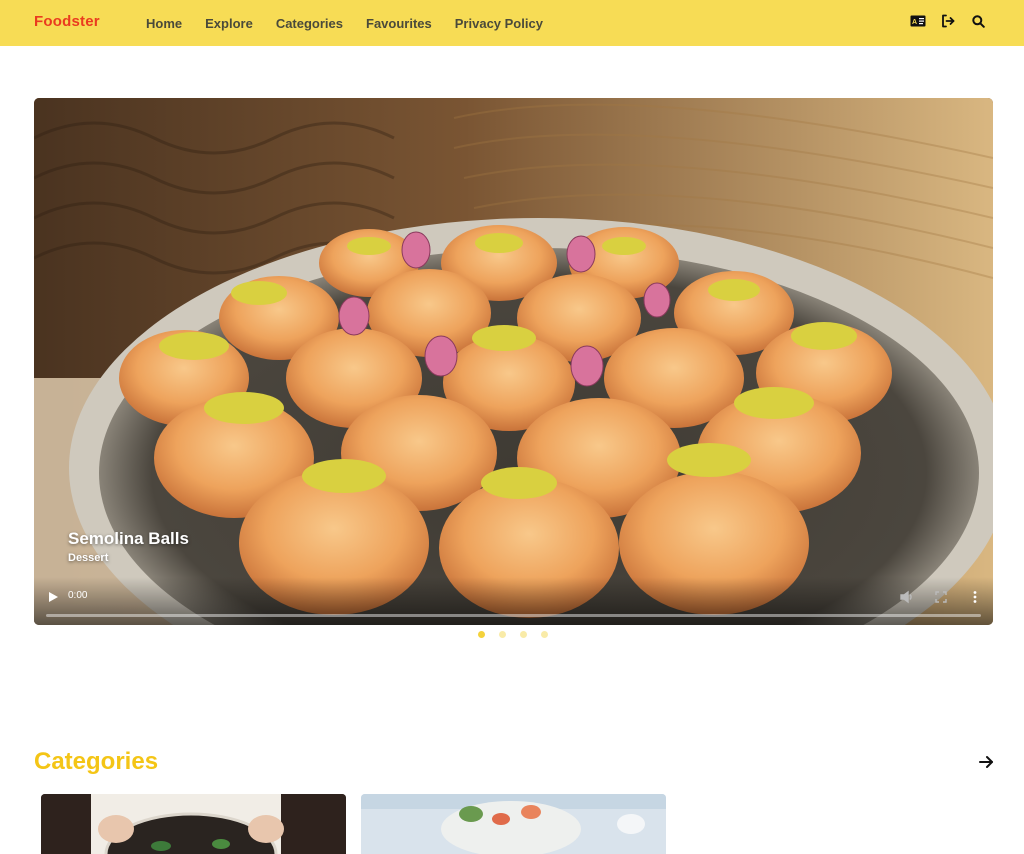 The height and width of the screenshot is (854, 1024). Describe the element at coordinates (513, 615) in the screenshot. I see `video-progress-bar` at that location.